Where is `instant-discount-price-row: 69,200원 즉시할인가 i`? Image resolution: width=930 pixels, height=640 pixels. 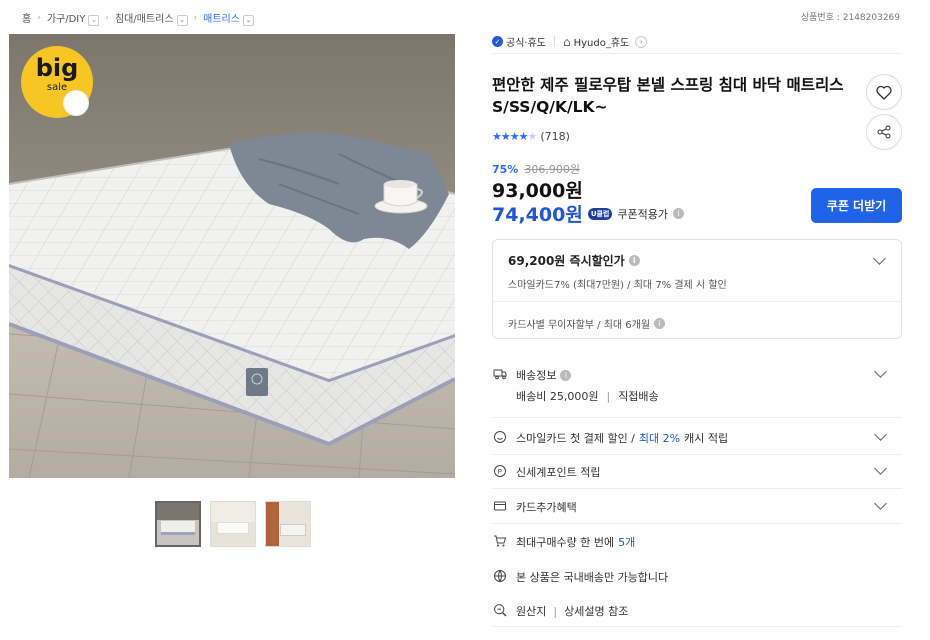 instant-discount-price-row: 69,200원 즉시할인가 i is located at coordinates (574, 260).